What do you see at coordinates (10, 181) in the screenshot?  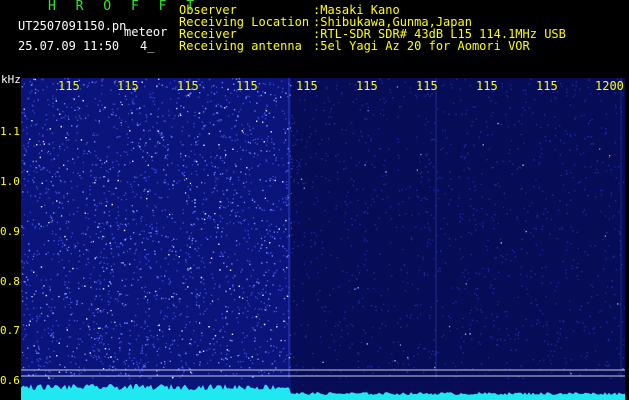 I see `y-tick-label: 1.0` at bounding box center [10, 181].